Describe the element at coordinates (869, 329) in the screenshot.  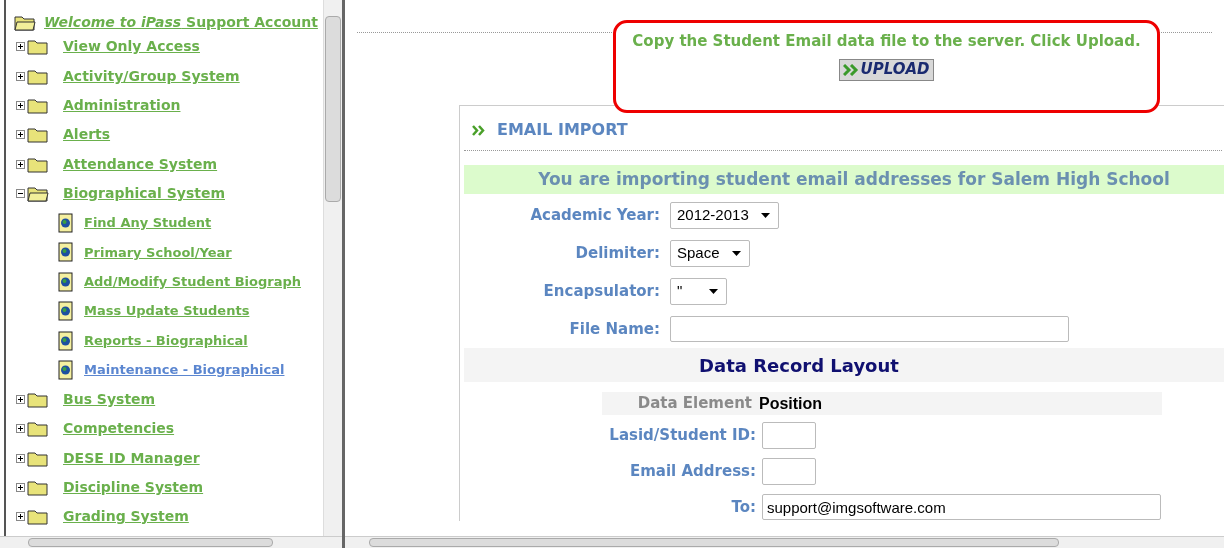
I see `file-name-field` at that location.